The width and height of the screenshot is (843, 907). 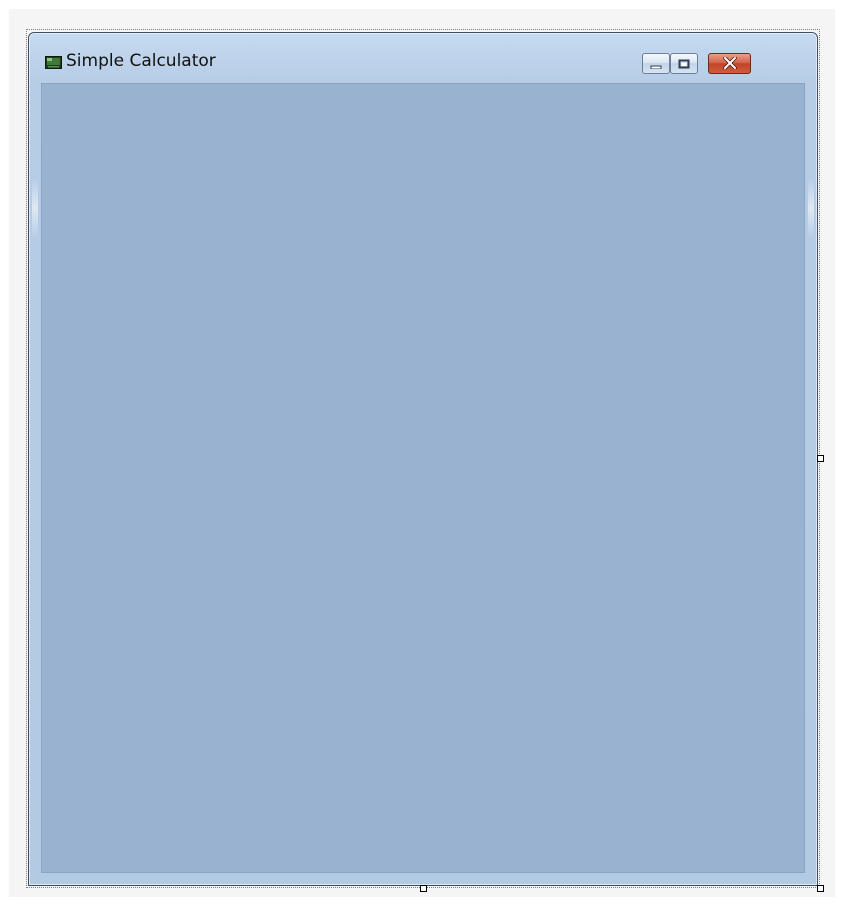 What do you see at coordinates (423, 888) in the screenshot?
I see `resize-handle-bottom` at bounding box center [423, 888].